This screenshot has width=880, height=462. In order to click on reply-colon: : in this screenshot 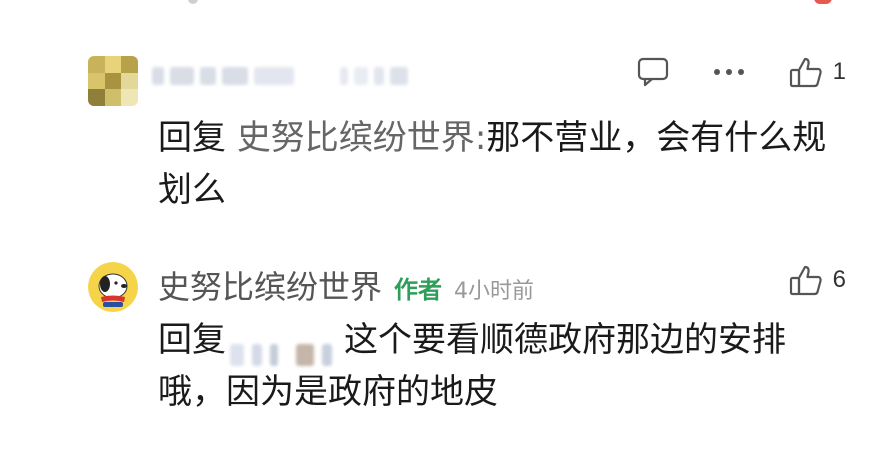, I will do `click(480, 138)`.